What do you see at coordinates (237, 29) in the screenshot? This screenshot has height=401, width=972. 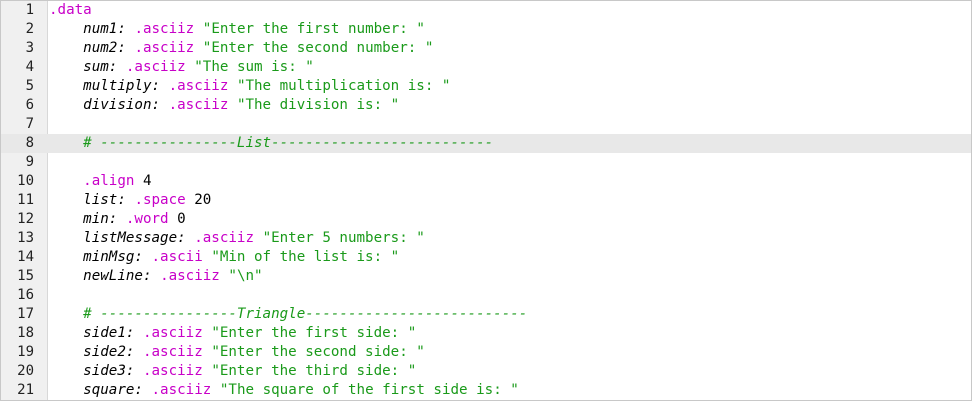 I see `code-text: num1: .asciiz "Enter the first number: "` at bounding box center [237, 29].